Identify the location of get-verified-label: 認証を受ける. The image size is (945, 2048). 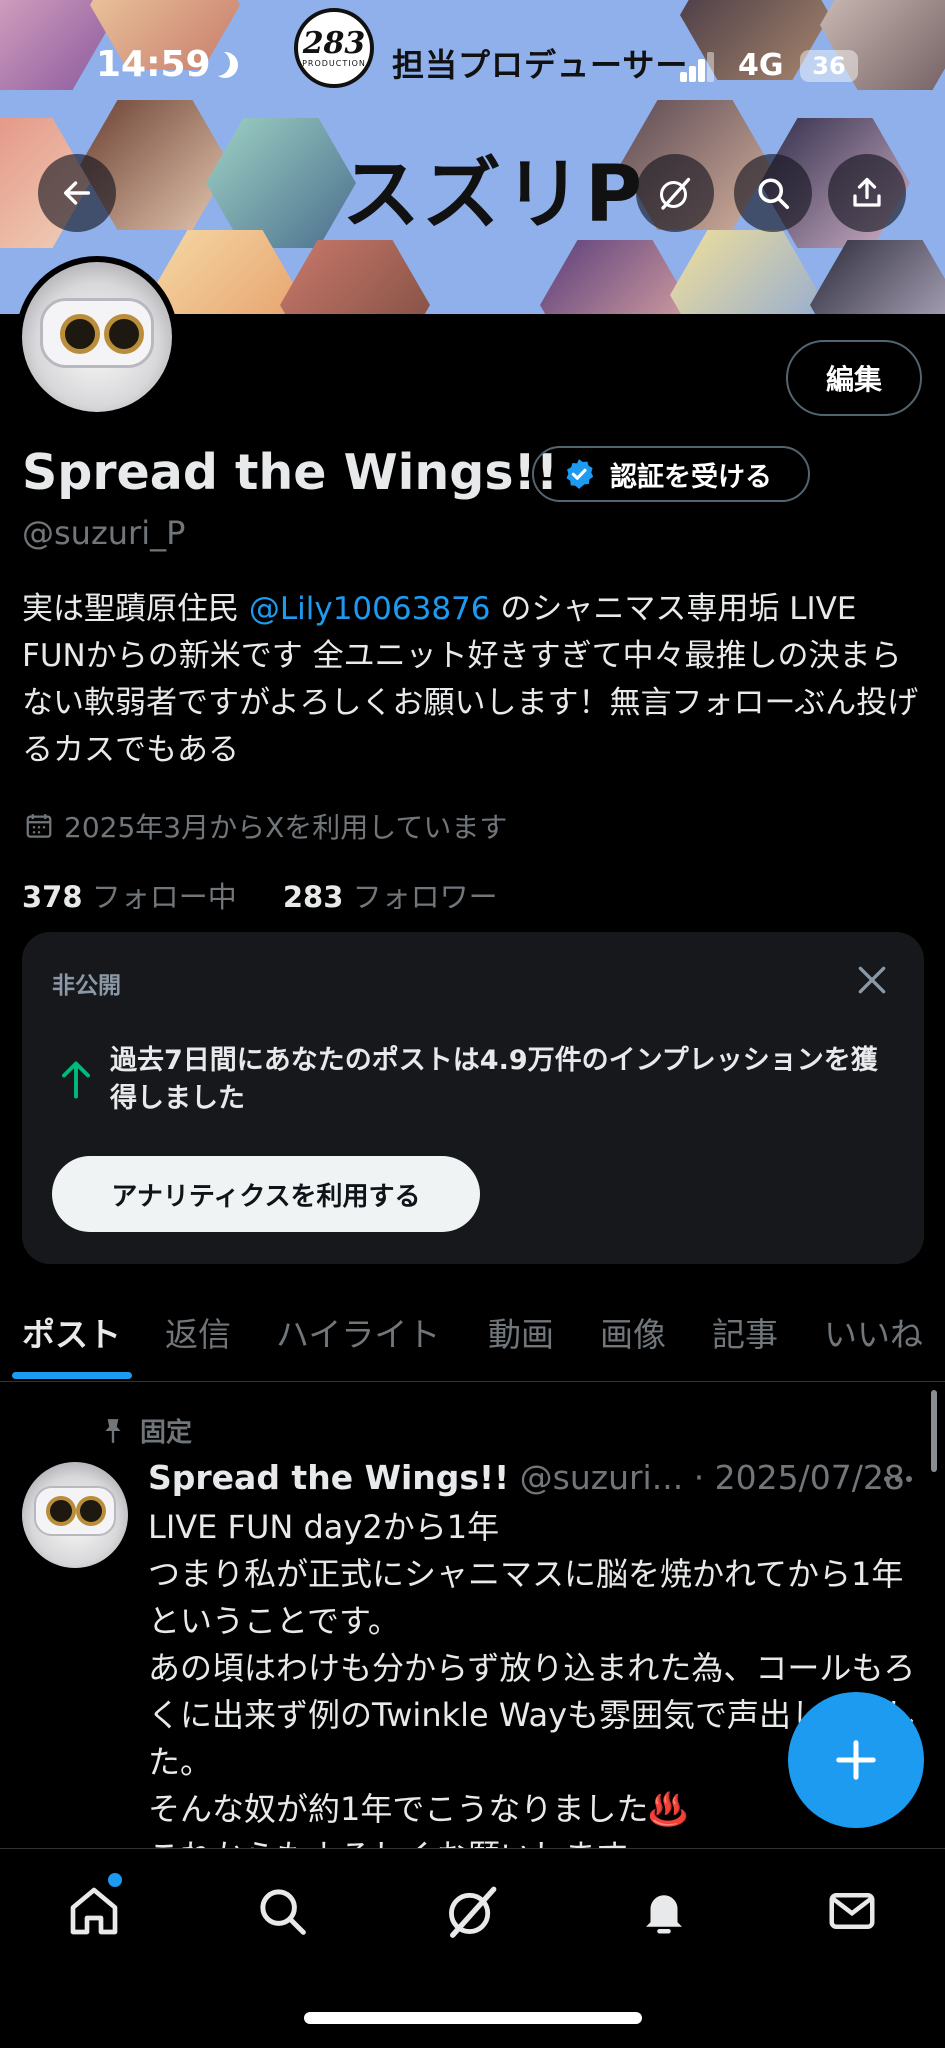
(691, 477).